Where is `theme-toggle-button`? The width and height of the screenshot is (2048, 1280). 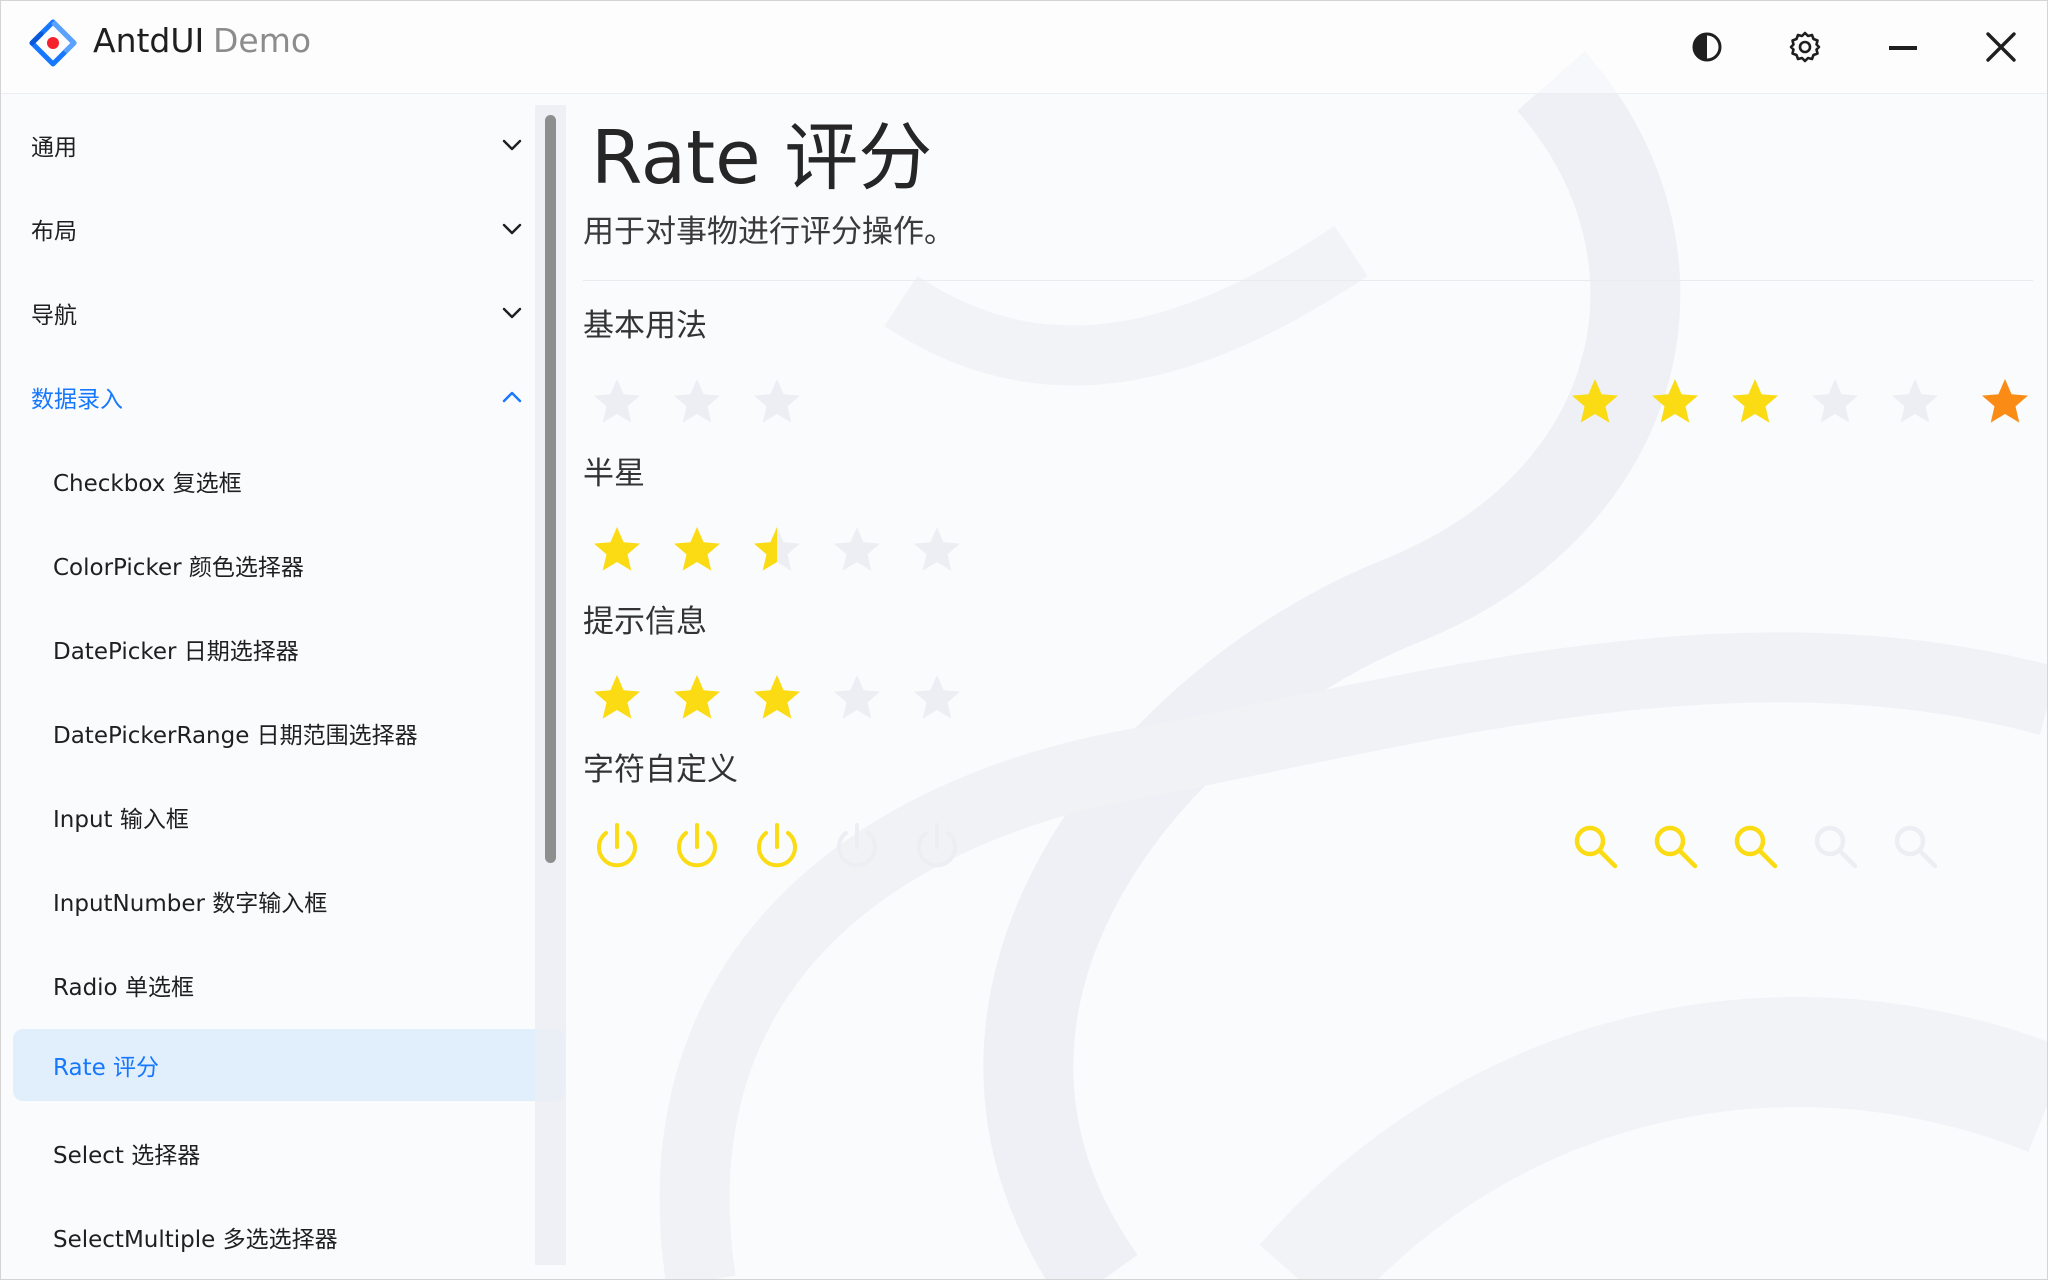 theme-toggle-button is located at coordinates (1707, 47).